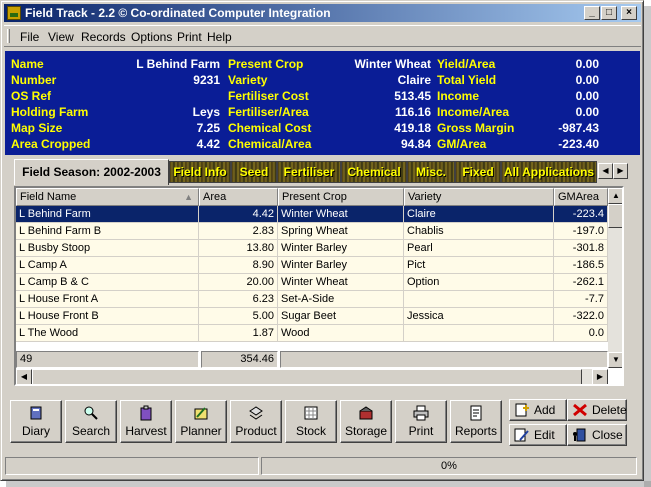  What do you see at coordinates (341, 197) in the screenshot?
I see `column-header-present-crop: Present Crop` at bounding box center [341, 197].